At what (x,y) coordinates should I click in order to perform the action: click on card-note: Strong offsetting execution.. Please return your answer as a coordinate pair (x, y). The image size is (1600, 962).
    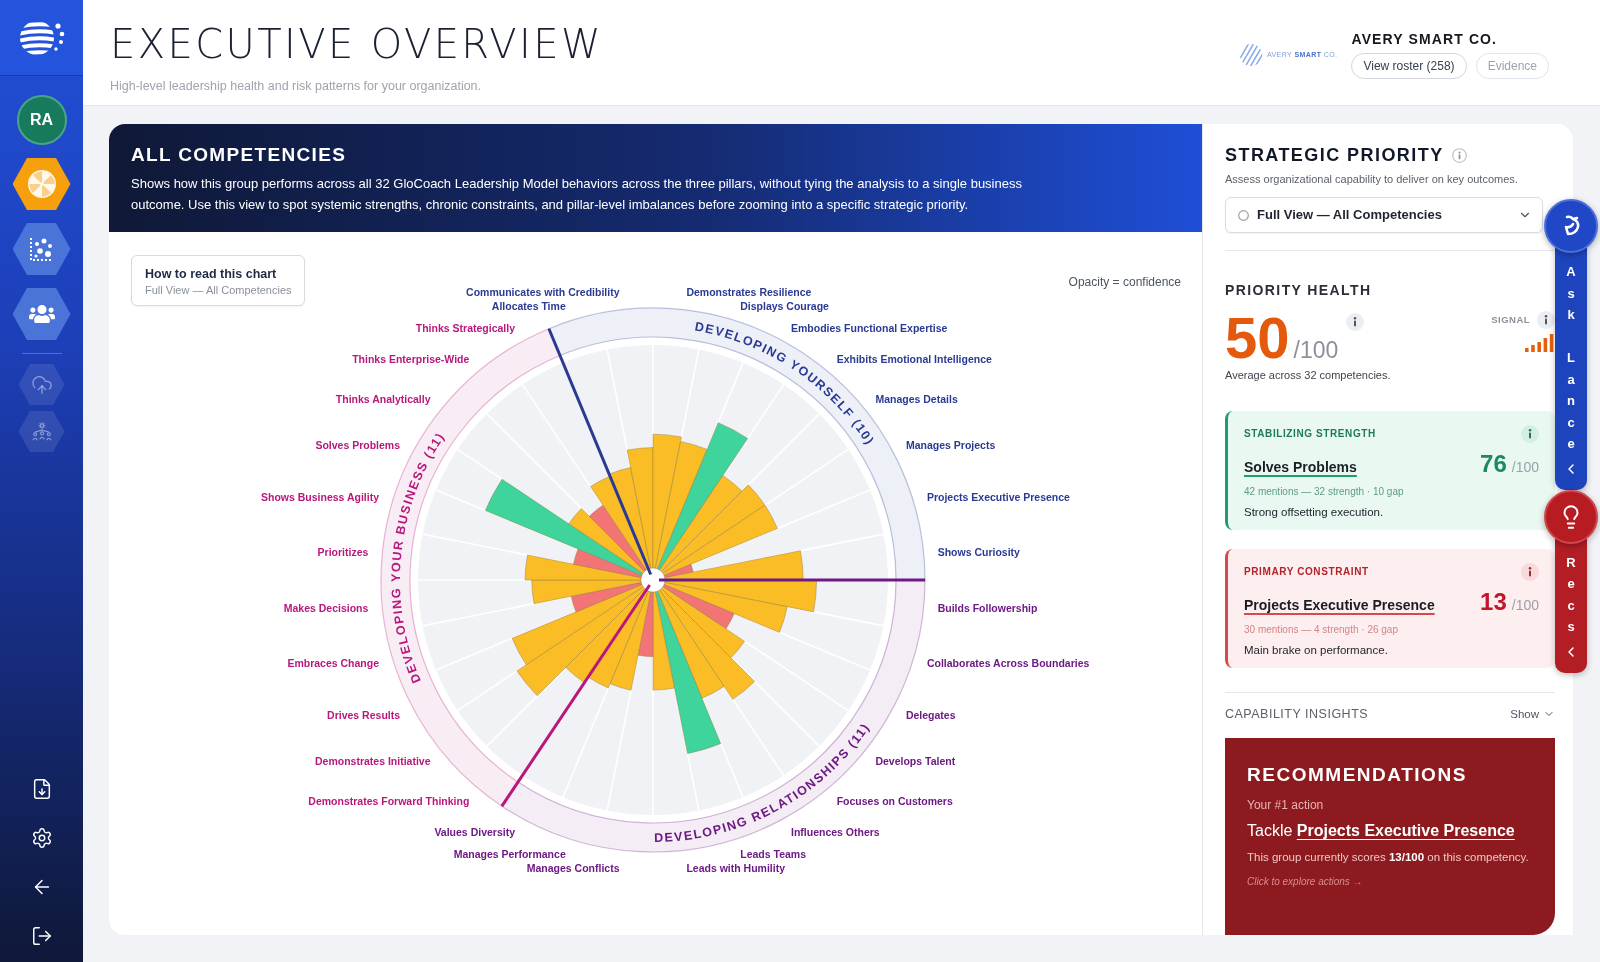
    Looking at the image, I should click on (1314, 512).